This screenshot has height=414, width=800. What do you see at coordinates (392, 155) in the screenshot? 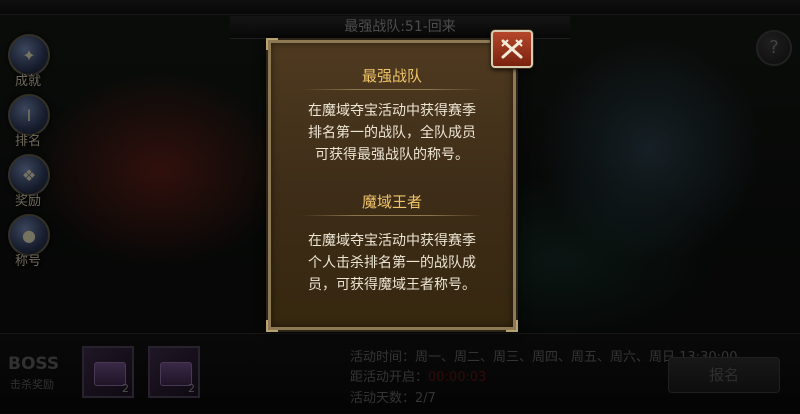
I see `desc-line: 可获得最强战队的称号。` at bounding box center [392, 155].